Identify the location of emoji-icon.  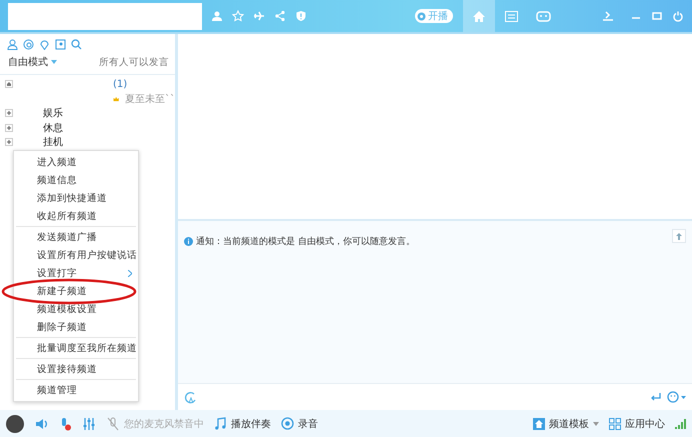
(676, 397).